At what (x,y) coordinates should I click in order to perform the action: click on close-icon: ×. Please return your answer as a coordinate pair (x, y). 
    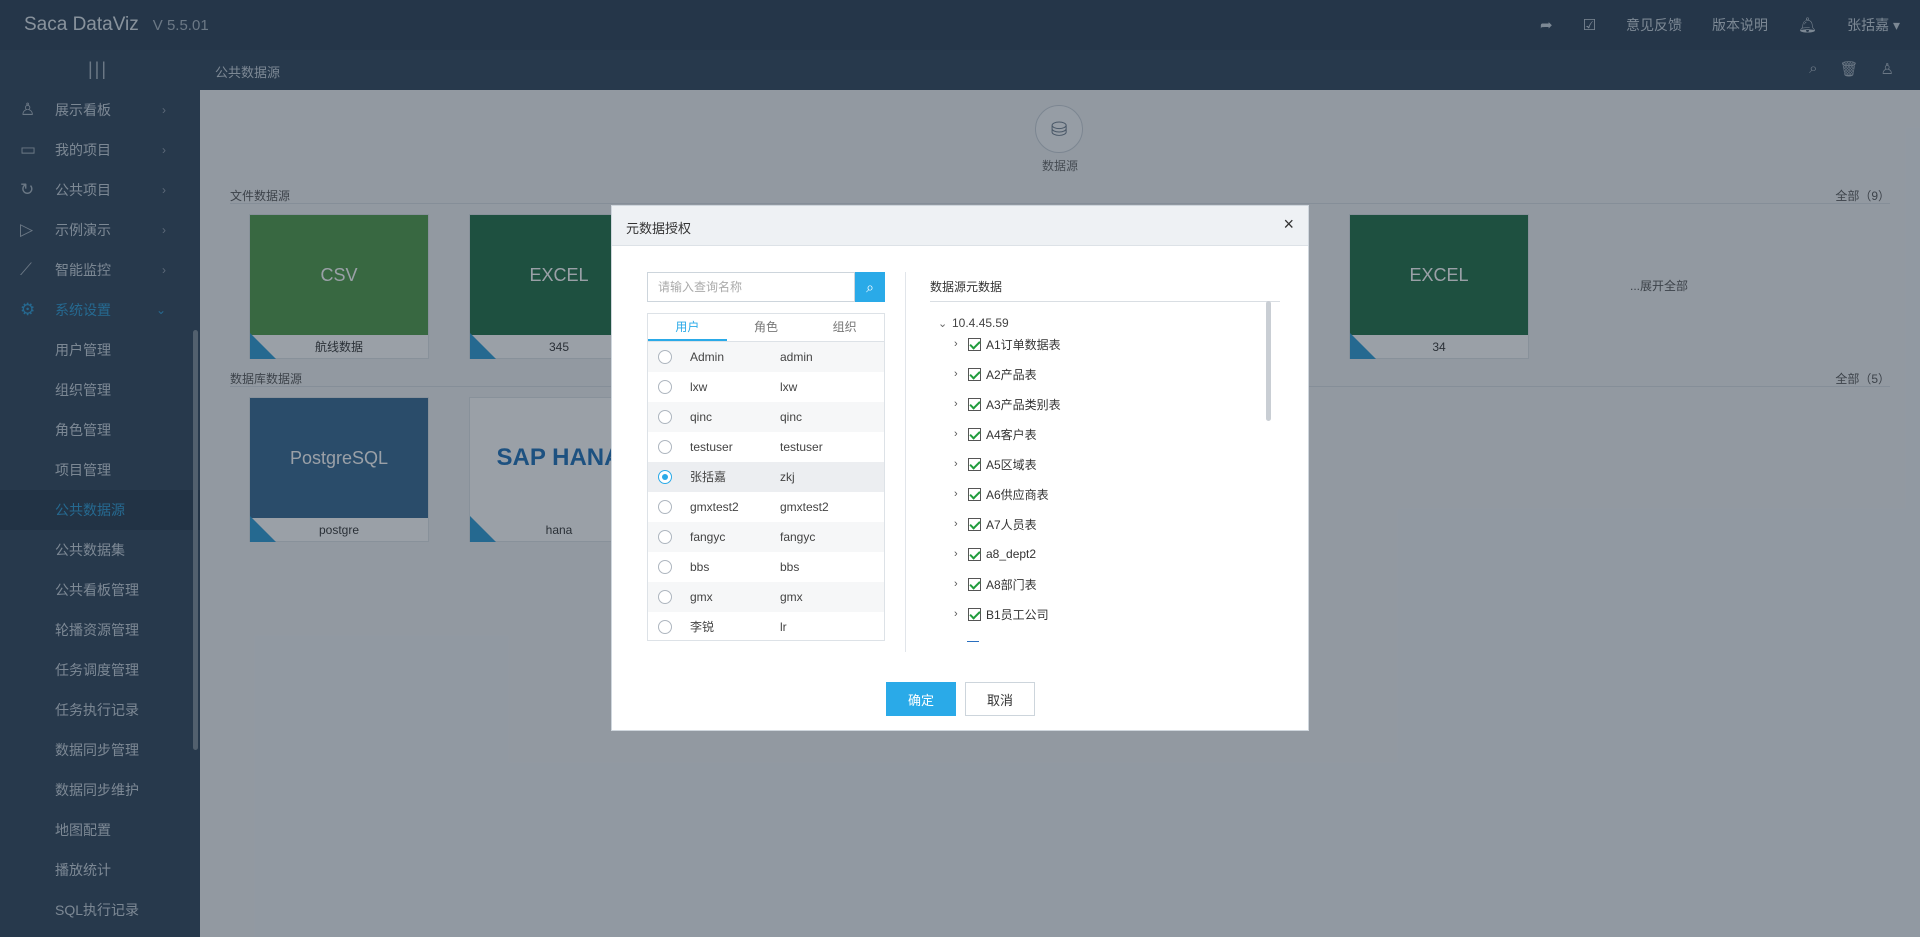
    Looking at the image, I should click on (1288, 224).